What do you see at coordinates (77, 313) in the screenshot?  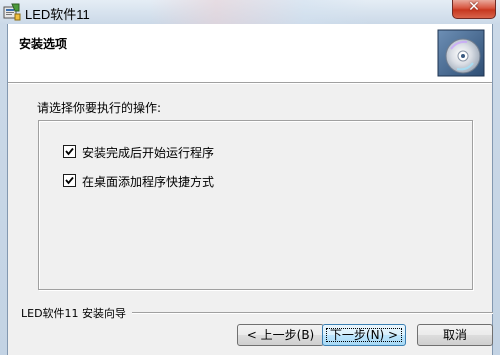 I see `wizard-brand-label: LED软件11 安装向导` at bounding box center [77, 313].